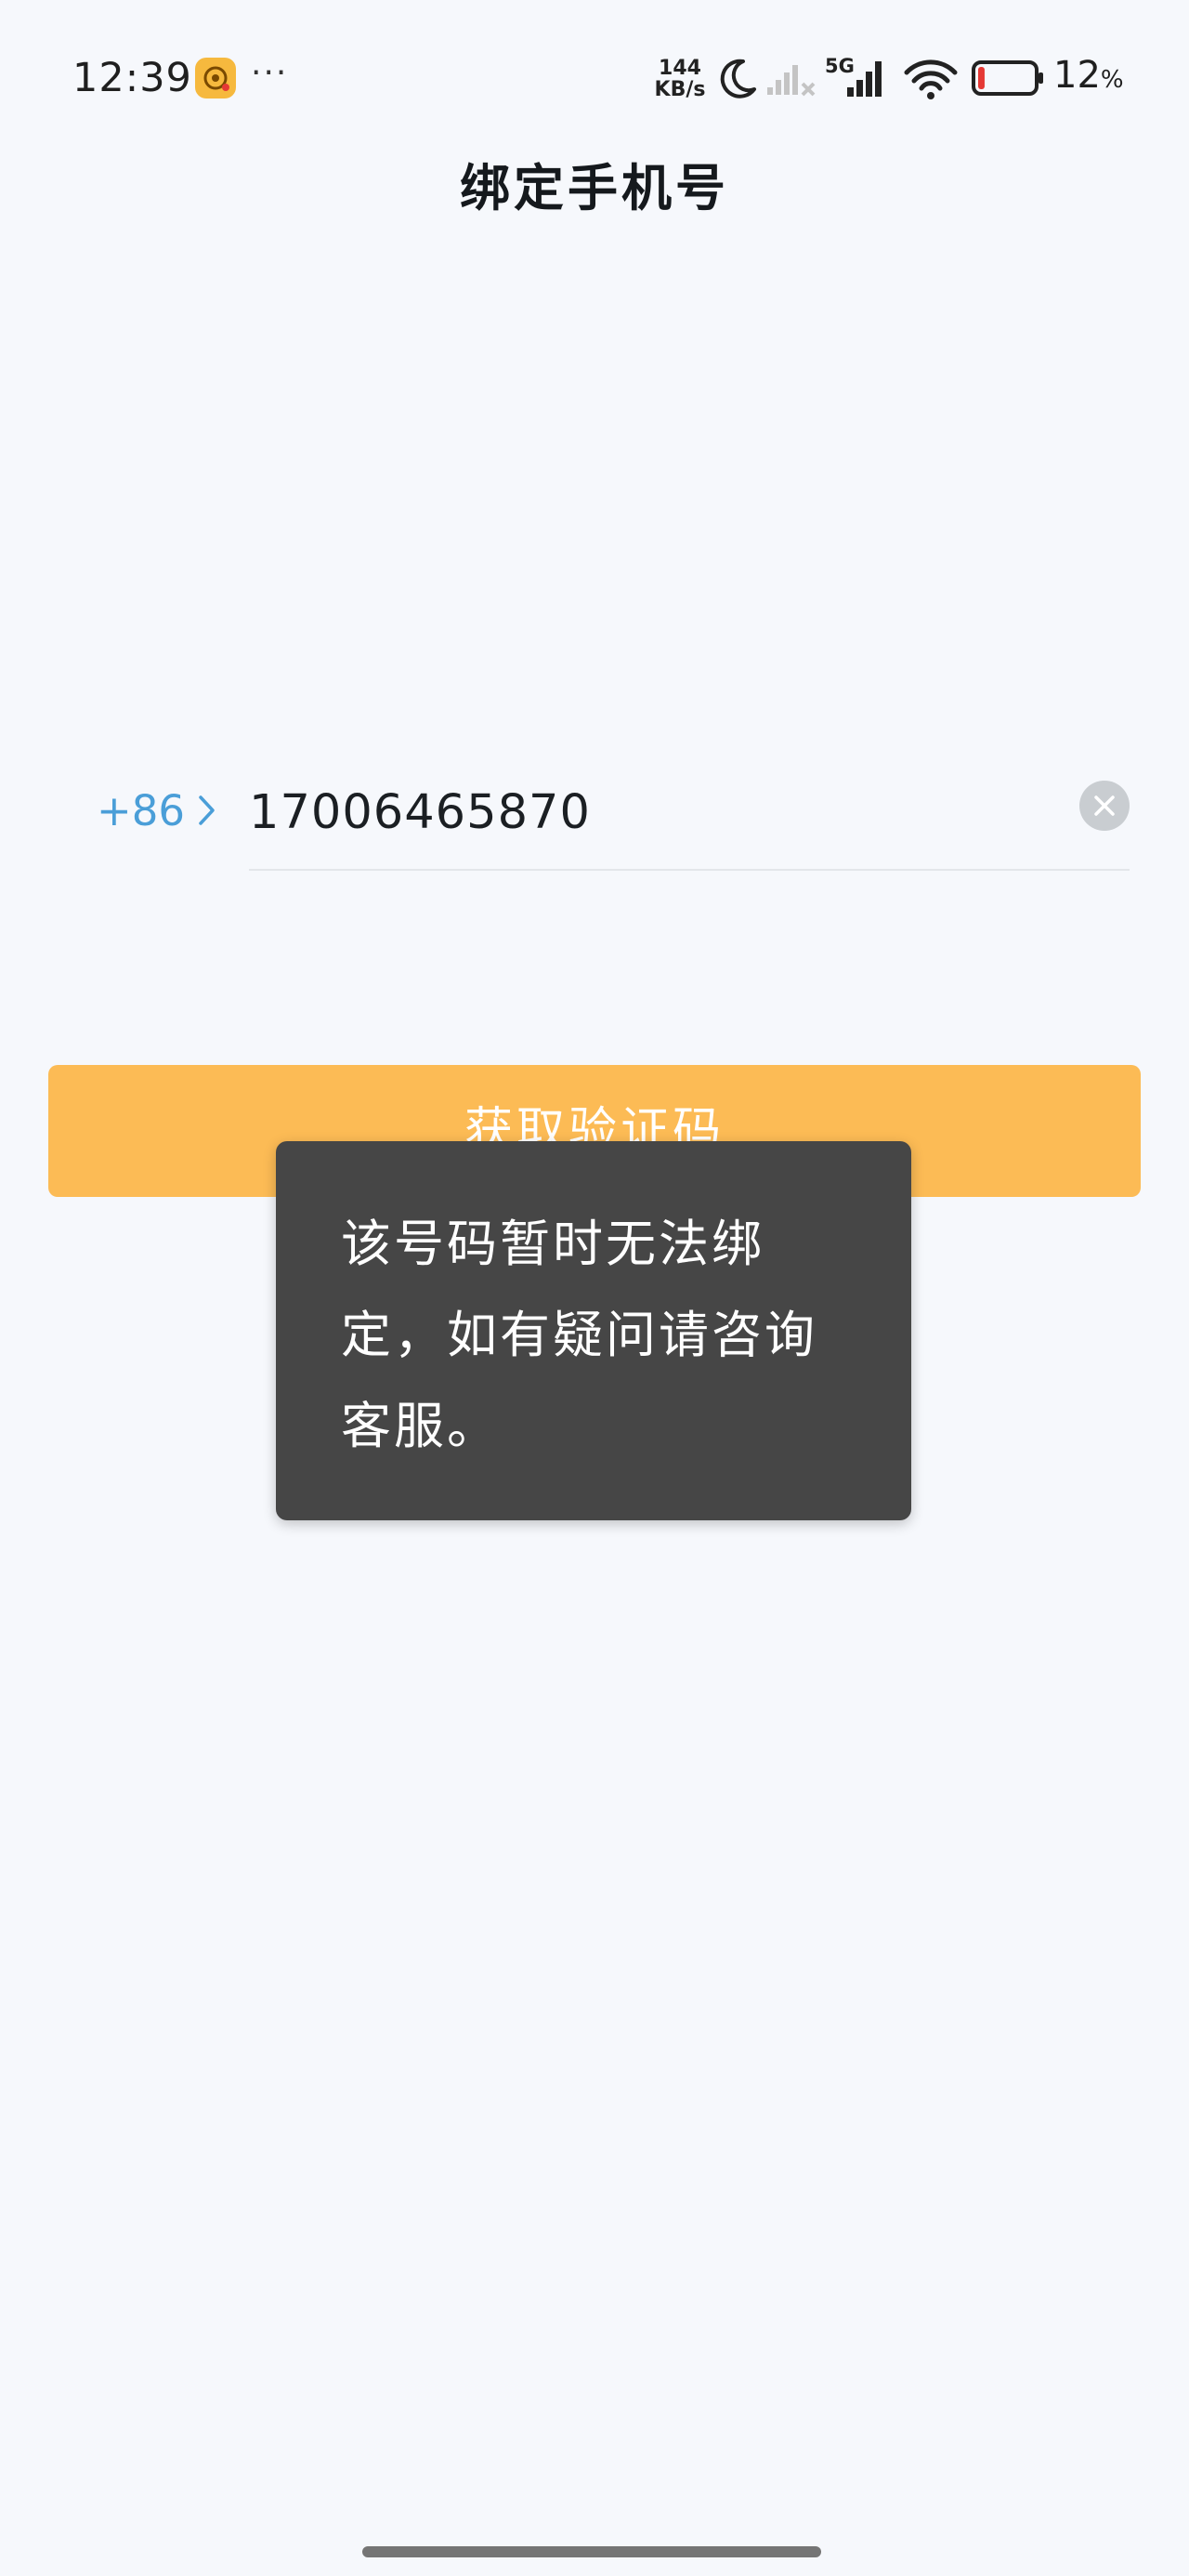  Describe the element at coordinates (215, 78) in the screenshot. I see `app-notification-icon` at that location.